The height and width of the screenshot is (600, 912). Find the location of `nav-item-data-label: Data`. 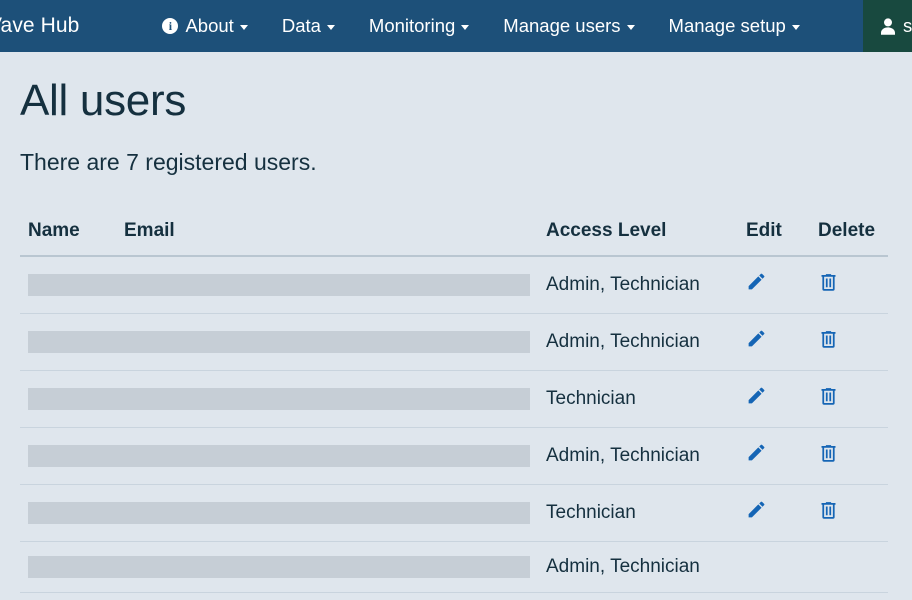

nav-item-data-label: Data is located at coordinates (301, 25).